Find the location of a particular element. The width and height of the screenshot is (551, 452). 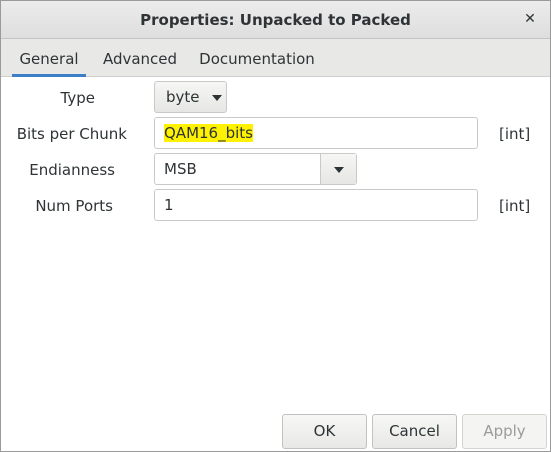

endianness-dropdown-button is located at coordinates (338, 169).